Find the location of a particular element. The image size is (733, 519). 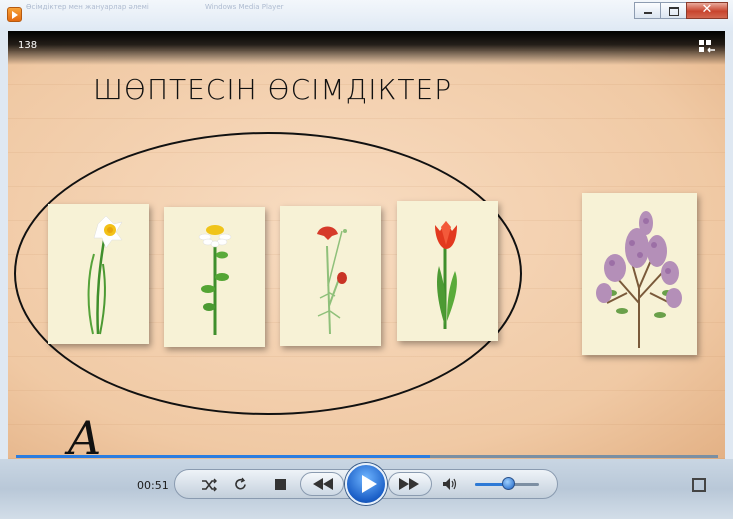

window-title: Өсімдіктер мен жануарлар әлемі is located at coordinates (87, 7).